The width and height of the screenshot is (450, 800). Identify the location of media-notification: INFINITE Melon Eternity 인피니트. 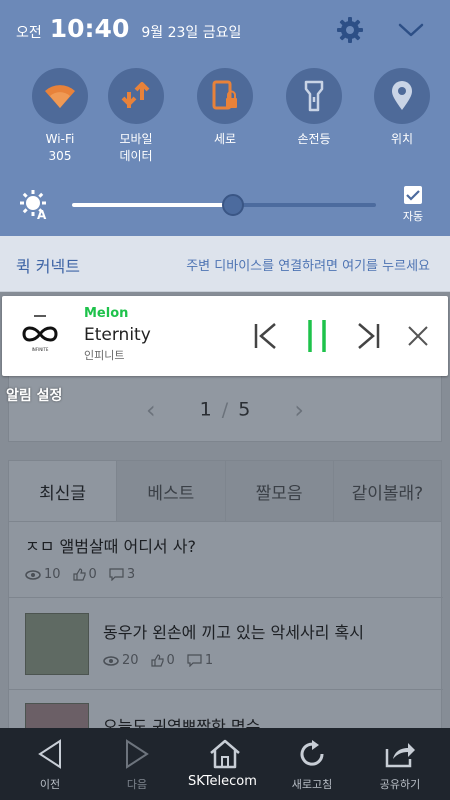
(225, 336).